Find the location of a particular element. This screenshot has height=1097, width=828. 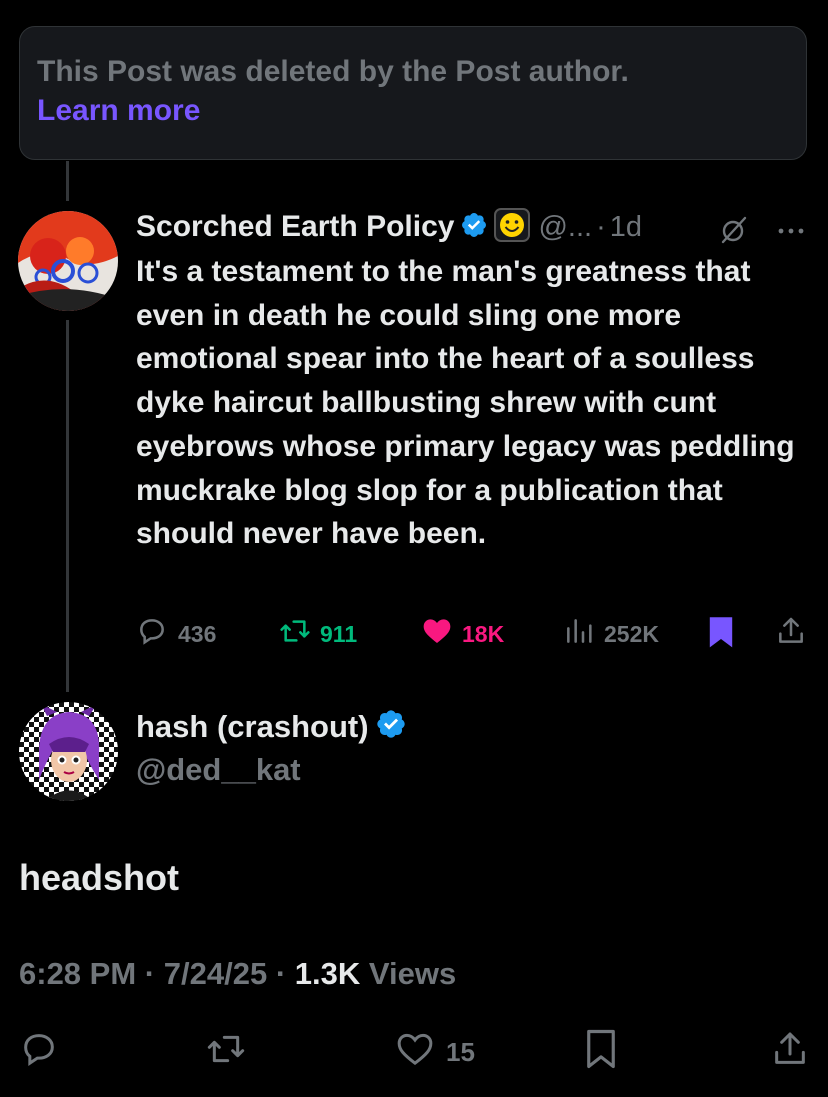

bookmark-action is located at coordinates (721, 635).